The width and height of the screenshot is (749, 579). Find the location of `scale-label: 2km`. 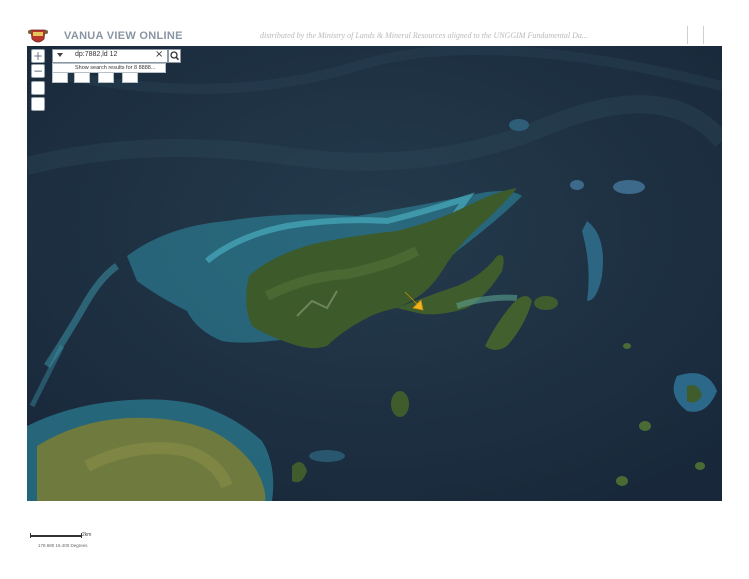

scale-label: 2km is located at coordinates (87, 535).